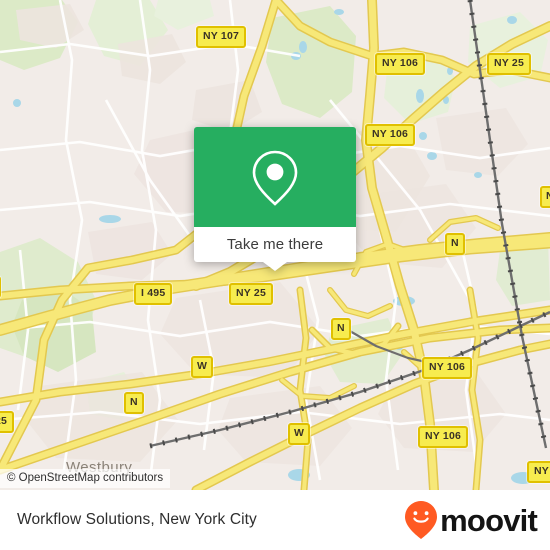 This screenshot has height=550, width=550. I want to click on location-pin-icon, so click(275, 178).